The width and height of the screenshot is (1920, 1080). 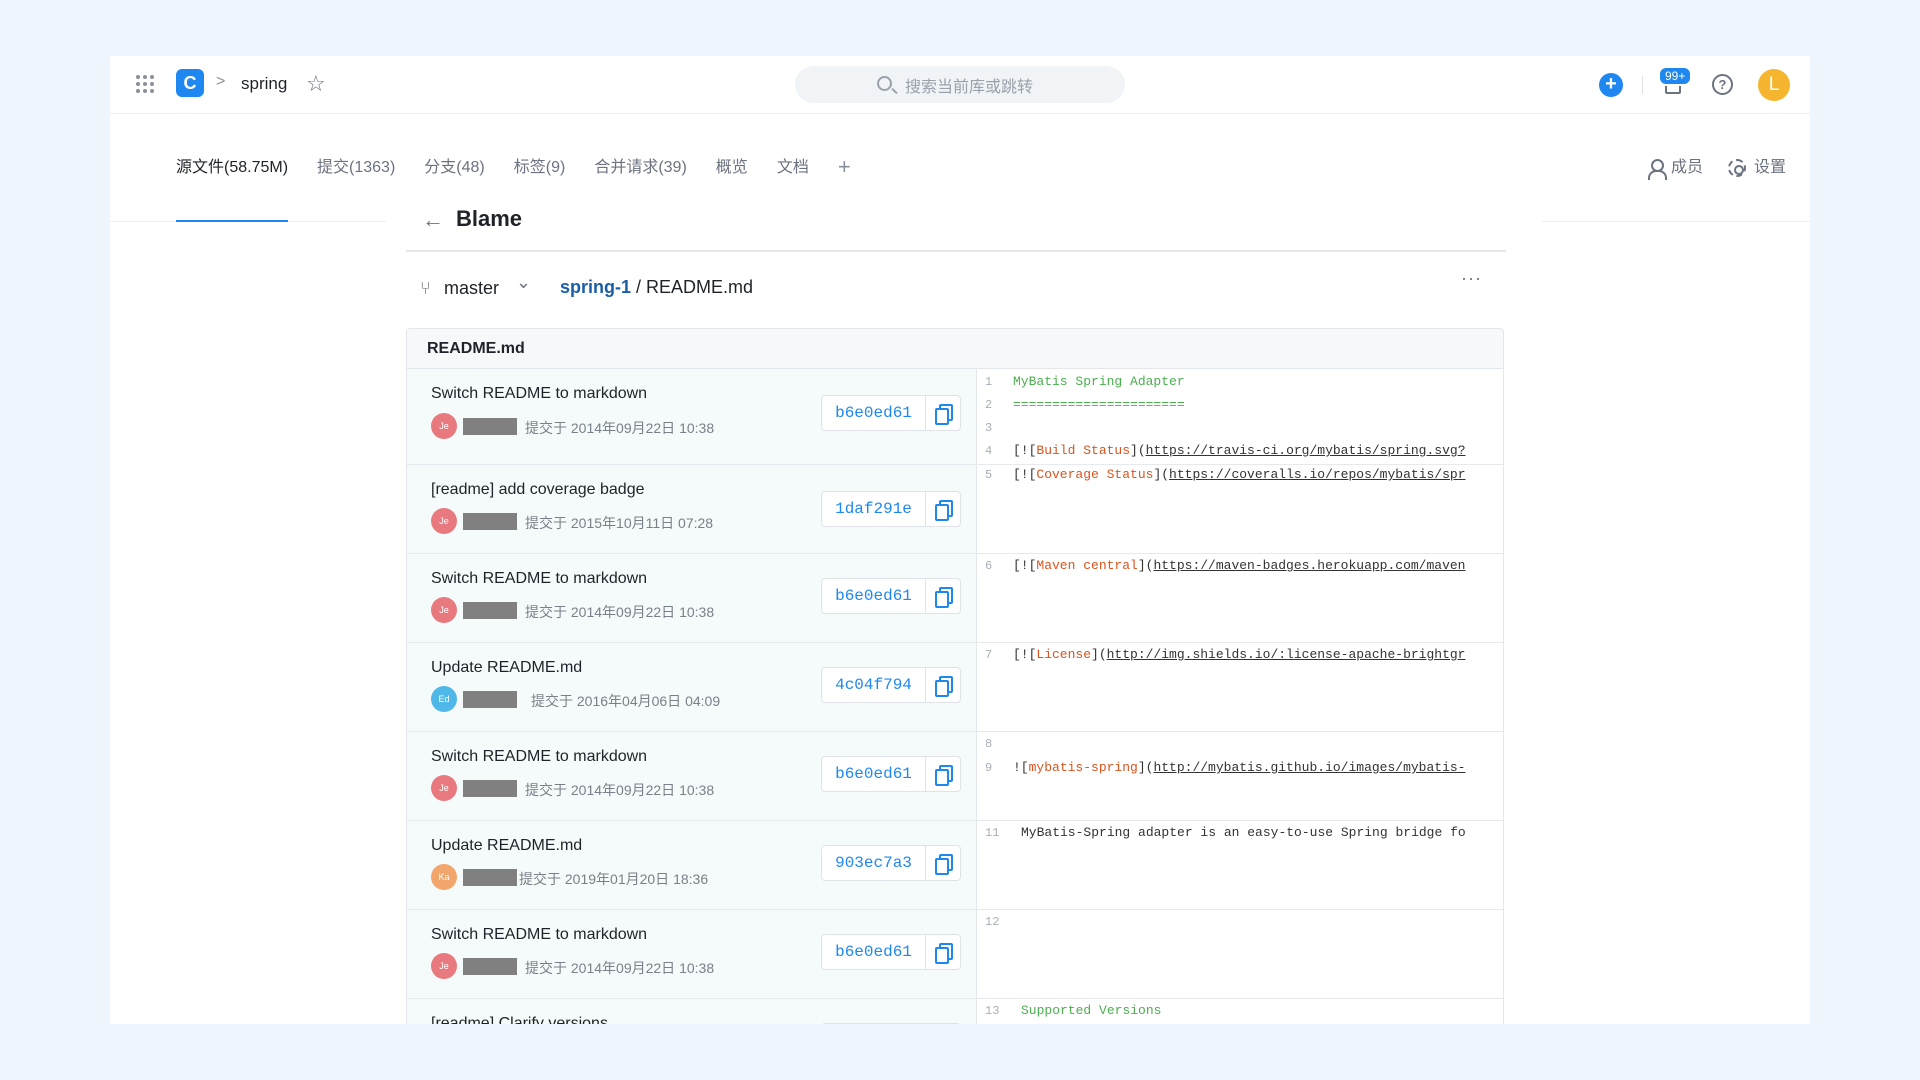 I want to click on commit-message: [readme] Clarify versions, so click(x=519, y=1019).